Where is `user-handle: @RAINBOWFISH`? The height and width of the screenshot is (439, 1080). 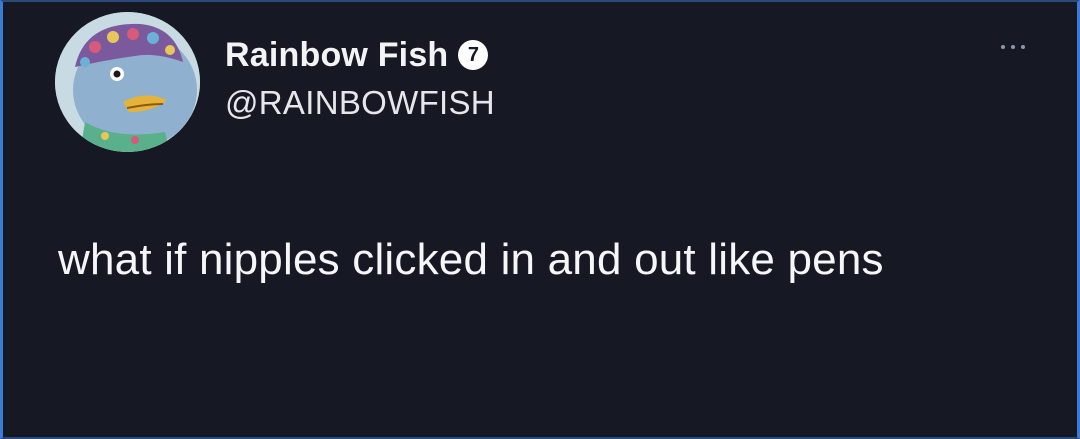
user-handle: @RAINBOWFISH is located at coordinates (360, 103).